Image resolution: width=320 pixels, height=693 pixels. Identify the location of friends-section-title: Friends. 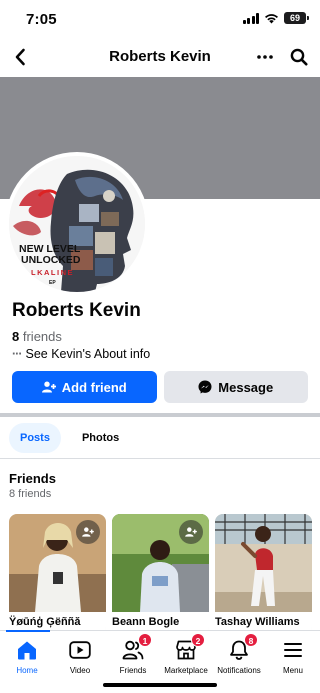
(32, 478).